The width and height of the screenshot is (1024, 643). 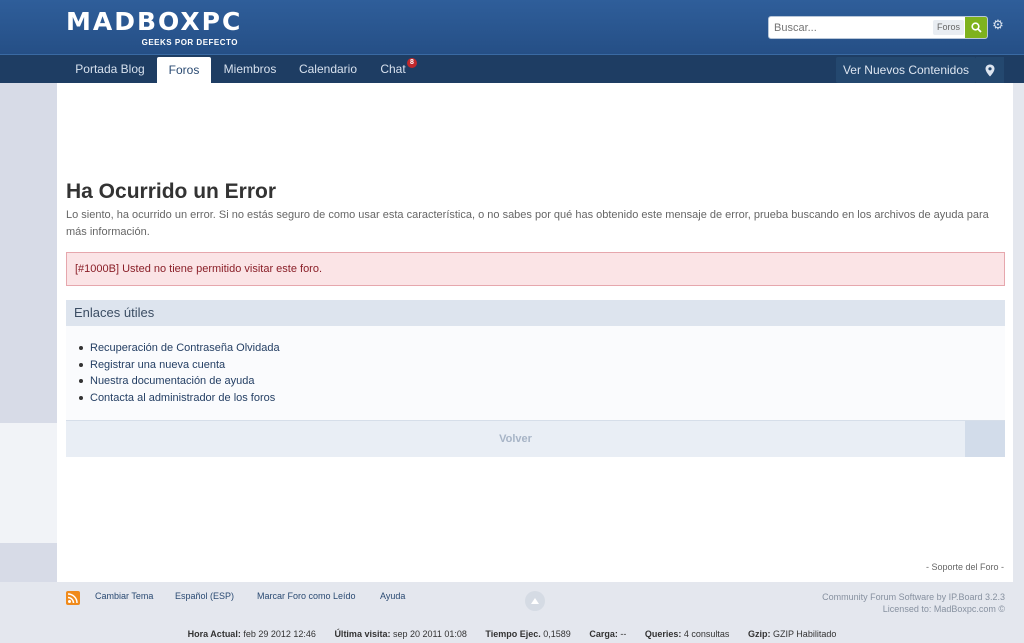 I want to click on search-icon, so click(x=976, y=27).